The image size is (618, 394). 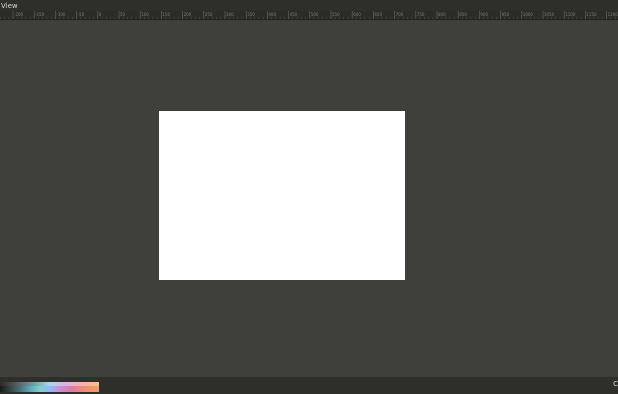 I want to click on ruler-label: 550, so click(x=336, y=14).